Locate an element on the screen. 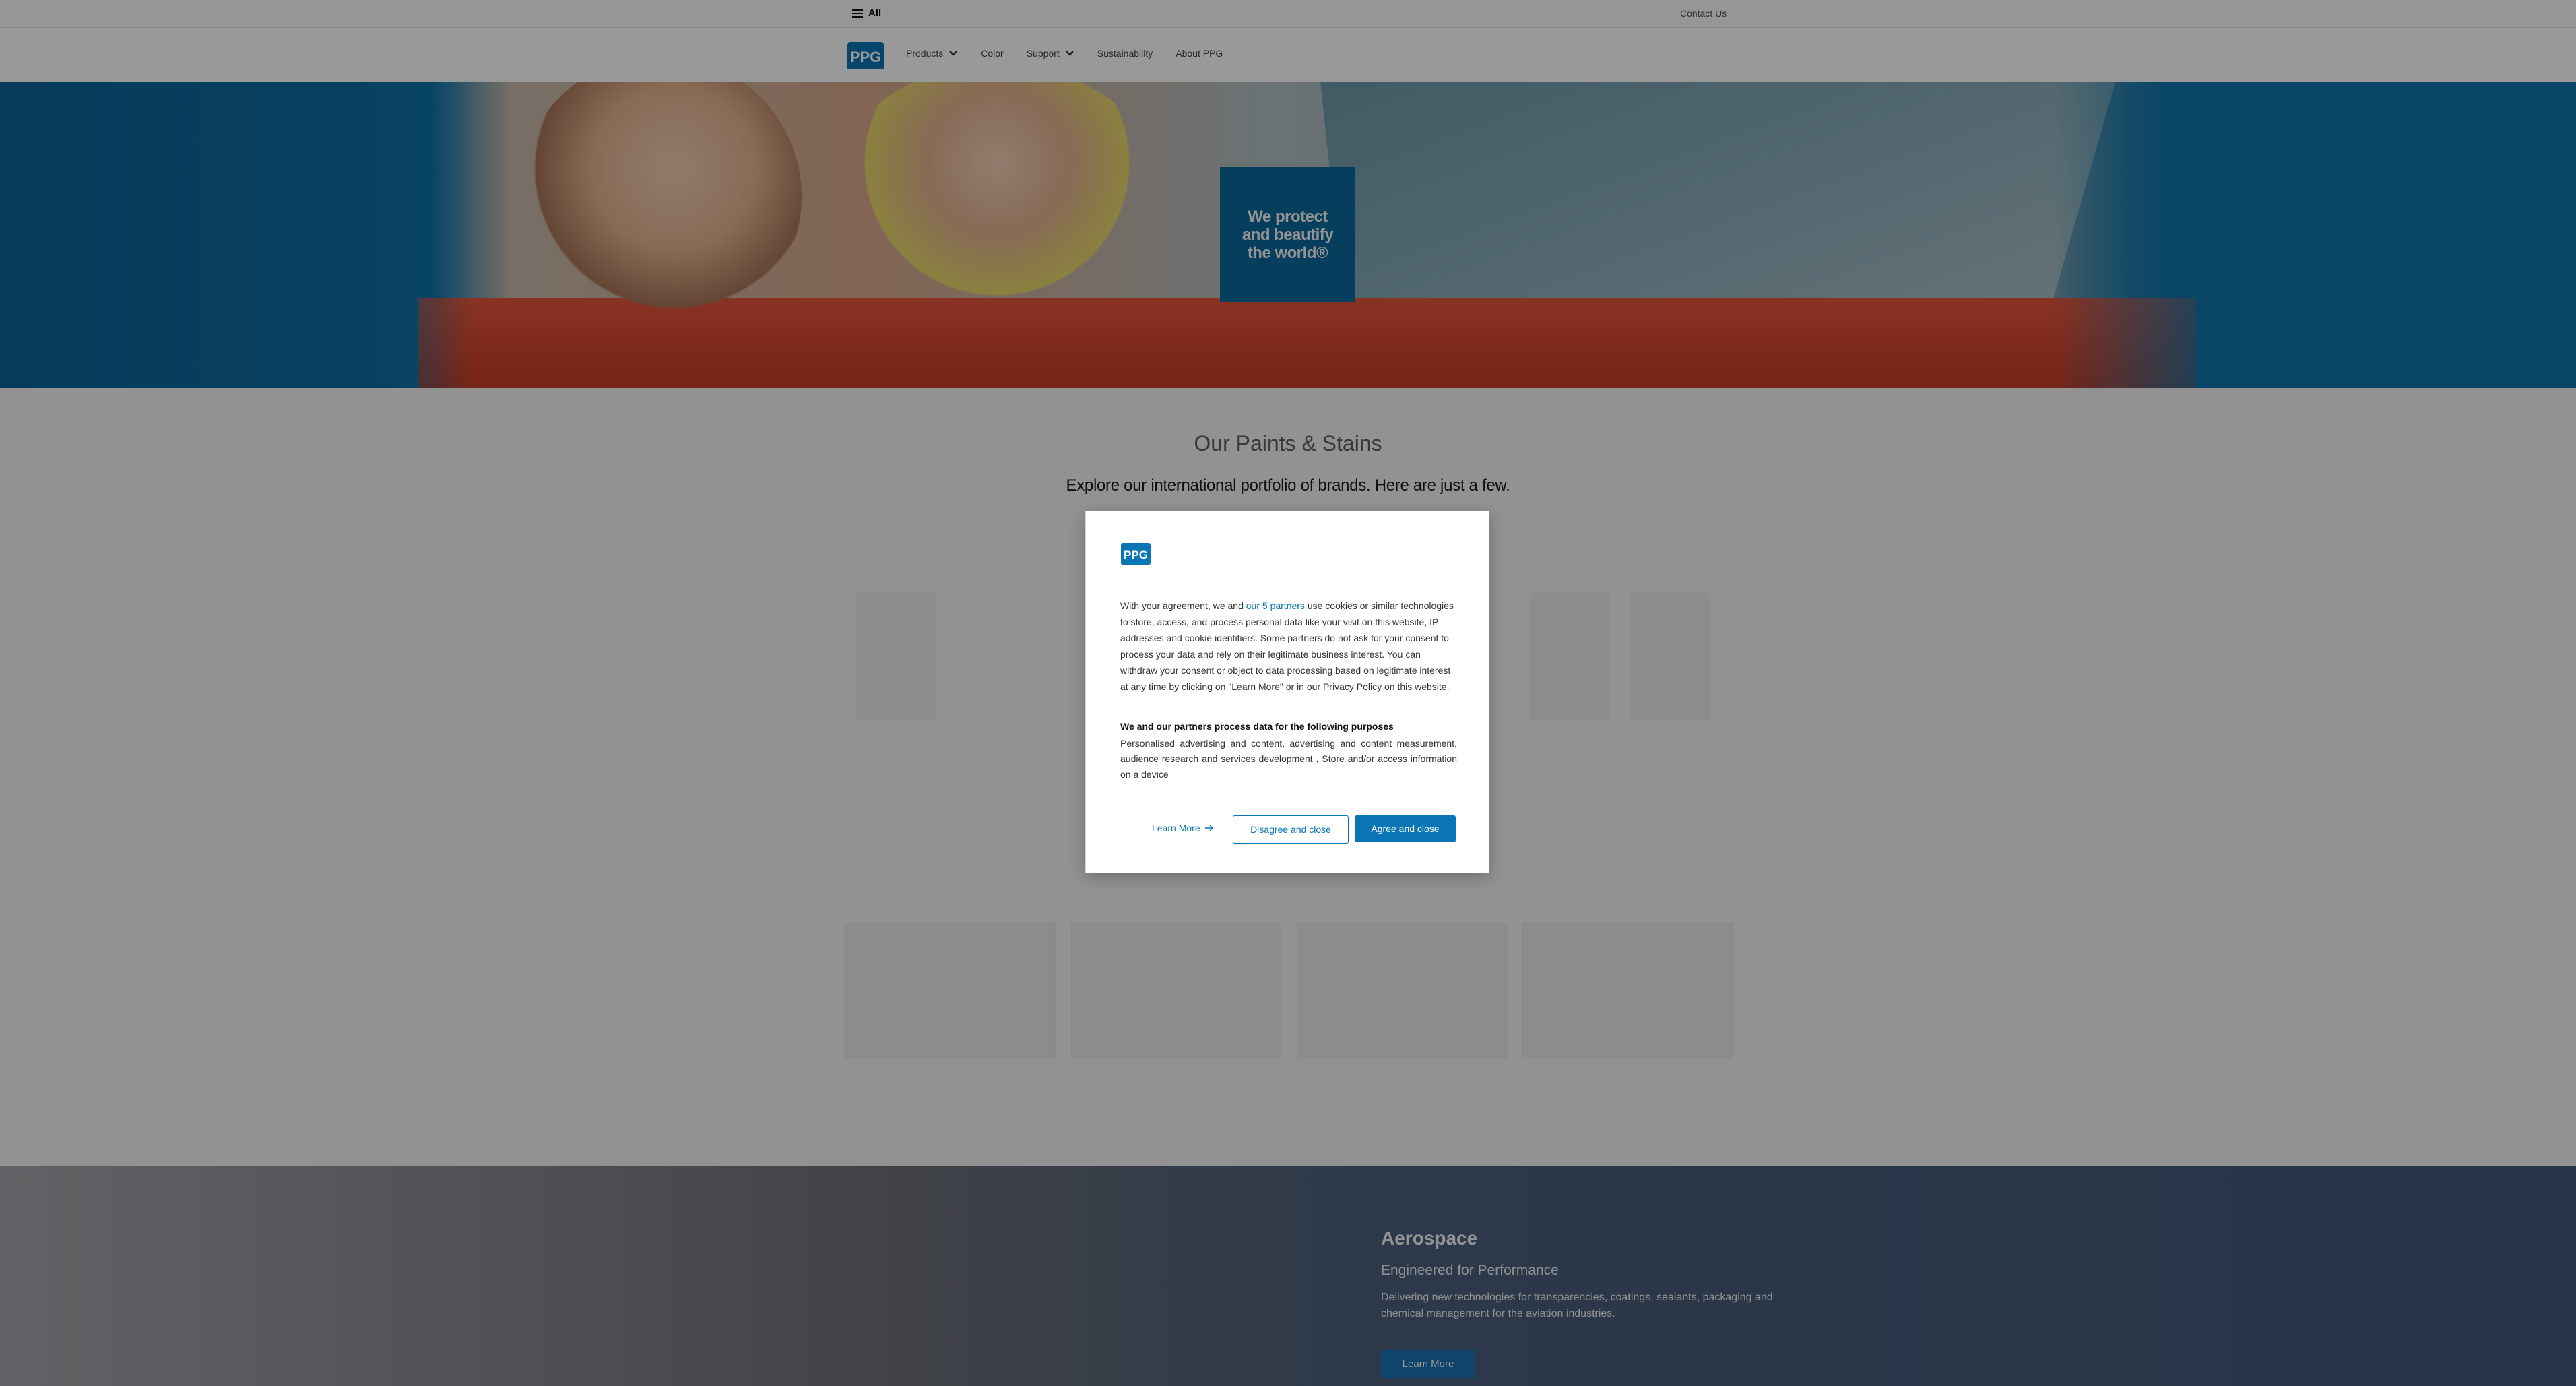  agree-button: Agree and close is located at coordinates (1405, 829).